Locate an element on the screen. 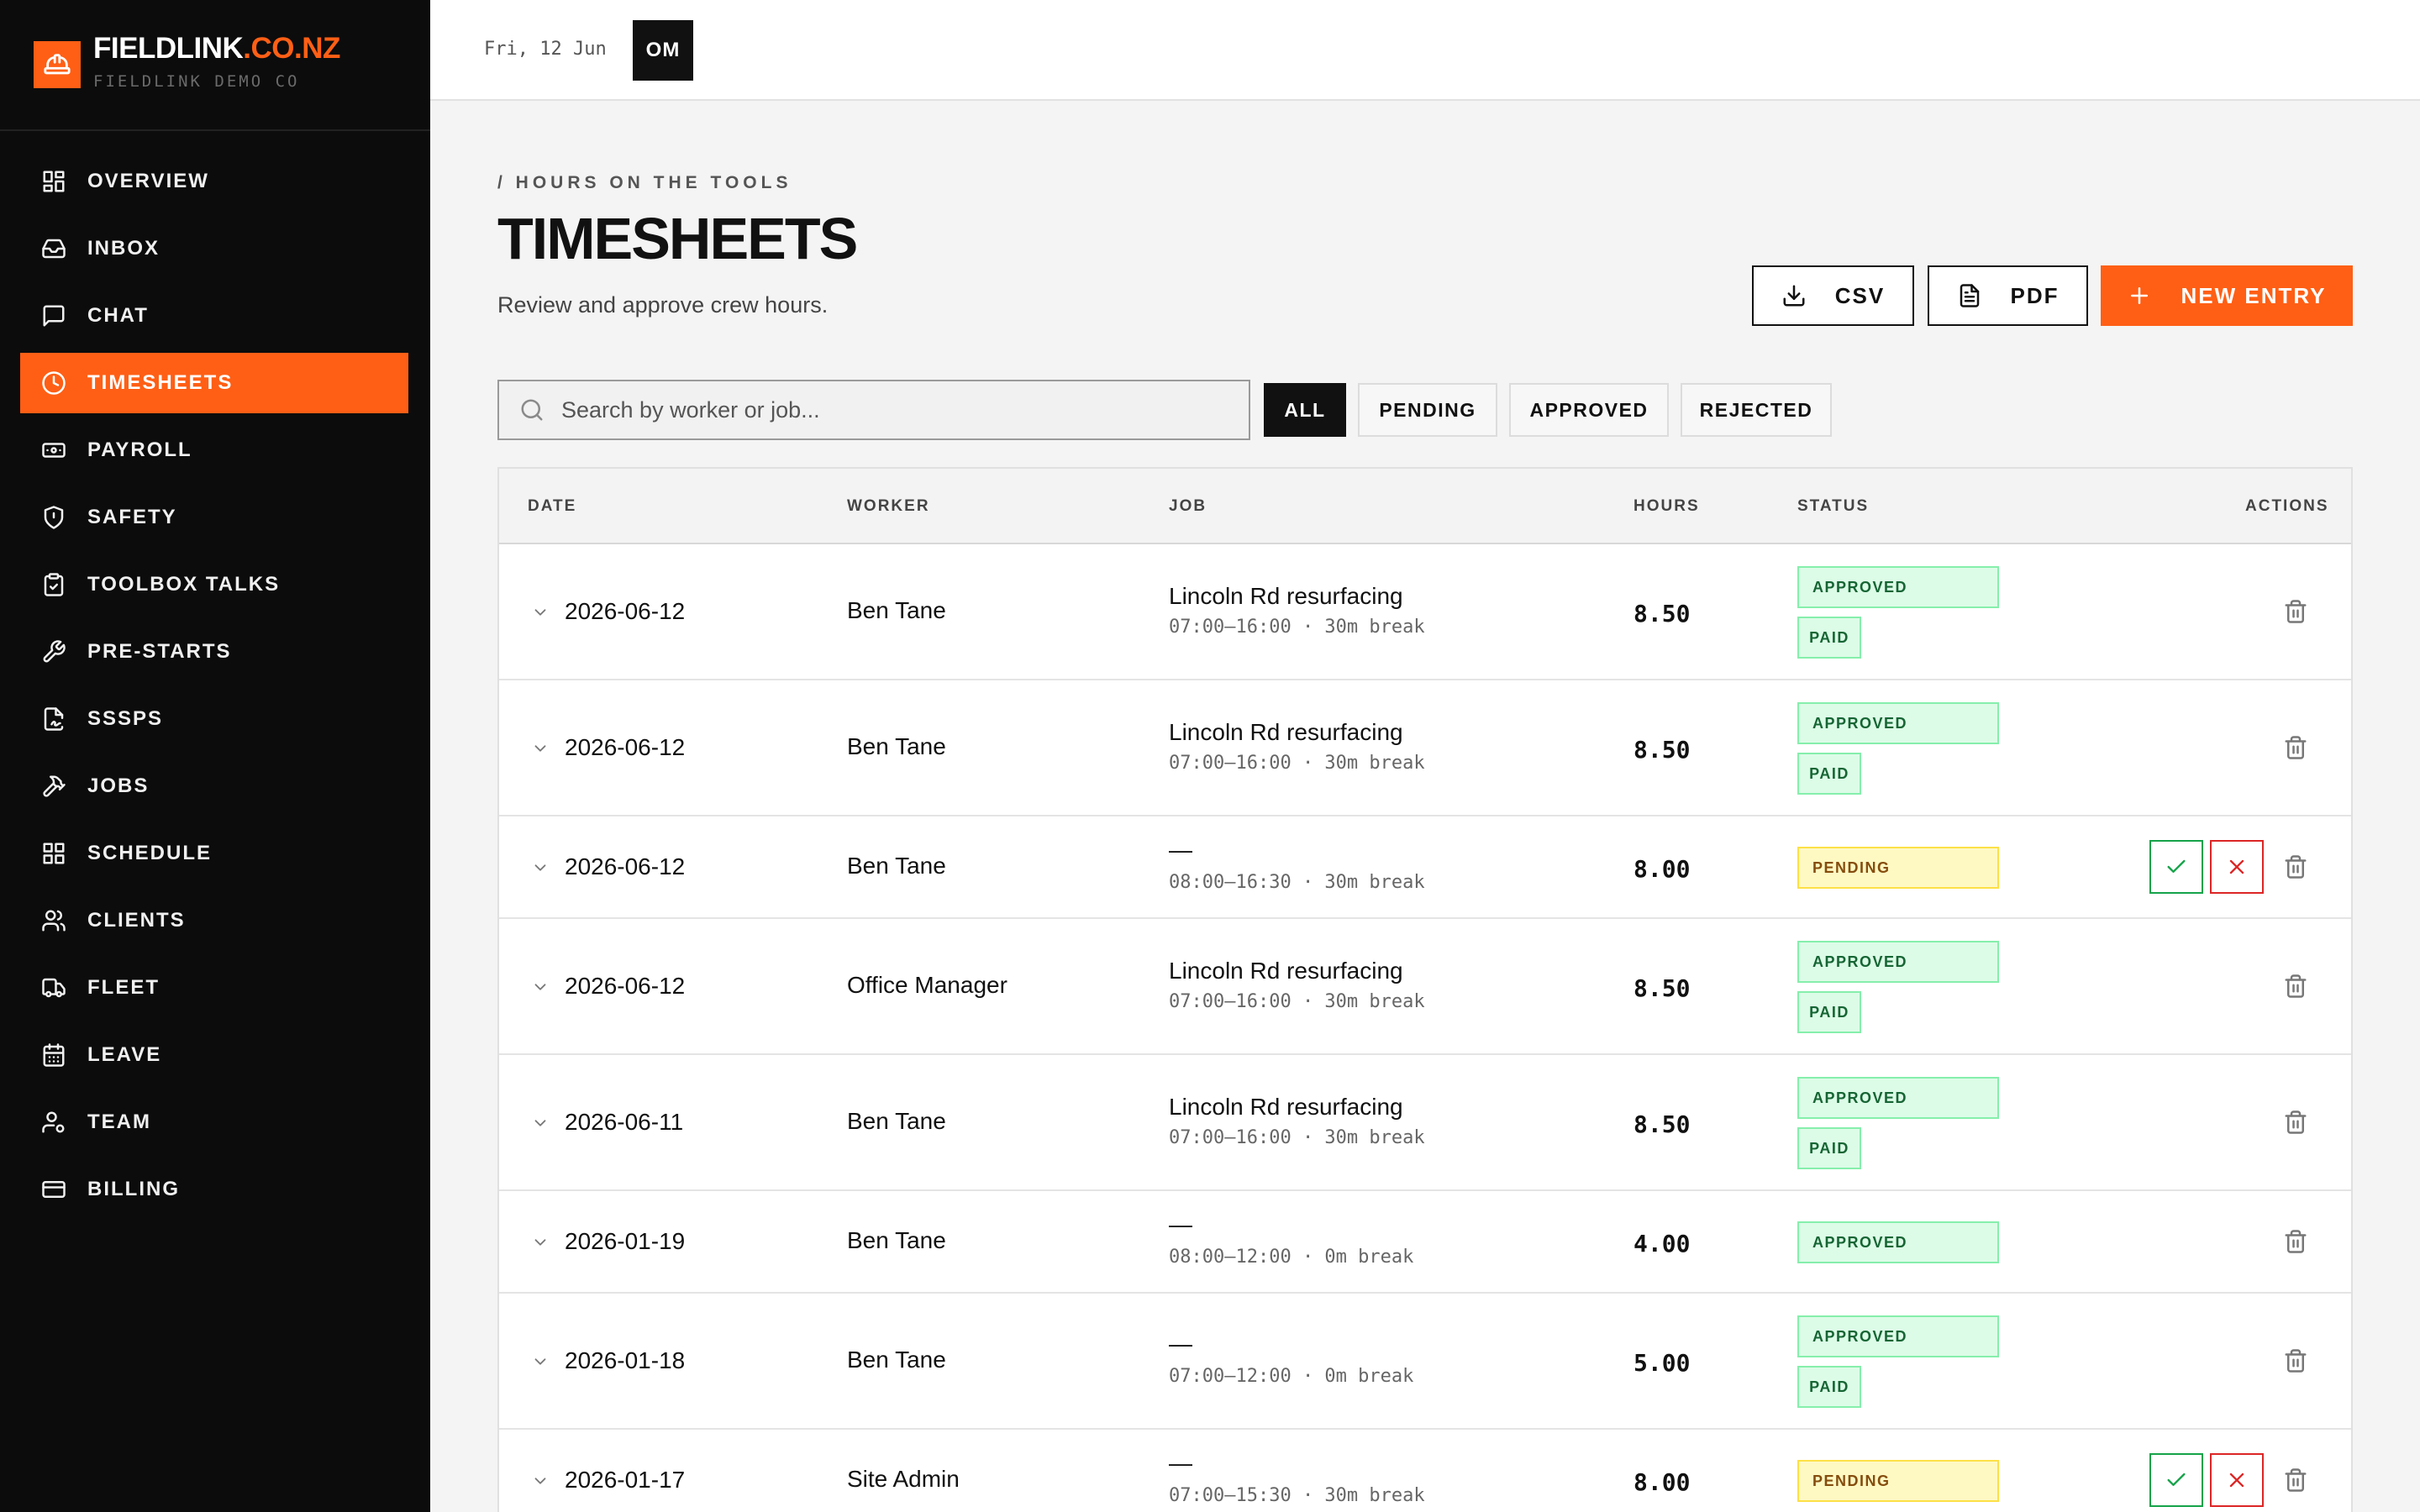 The width and height of the screenshot is (2420, 1512). filter-rejected: REJECTED is located at coordinates (1756, 410).